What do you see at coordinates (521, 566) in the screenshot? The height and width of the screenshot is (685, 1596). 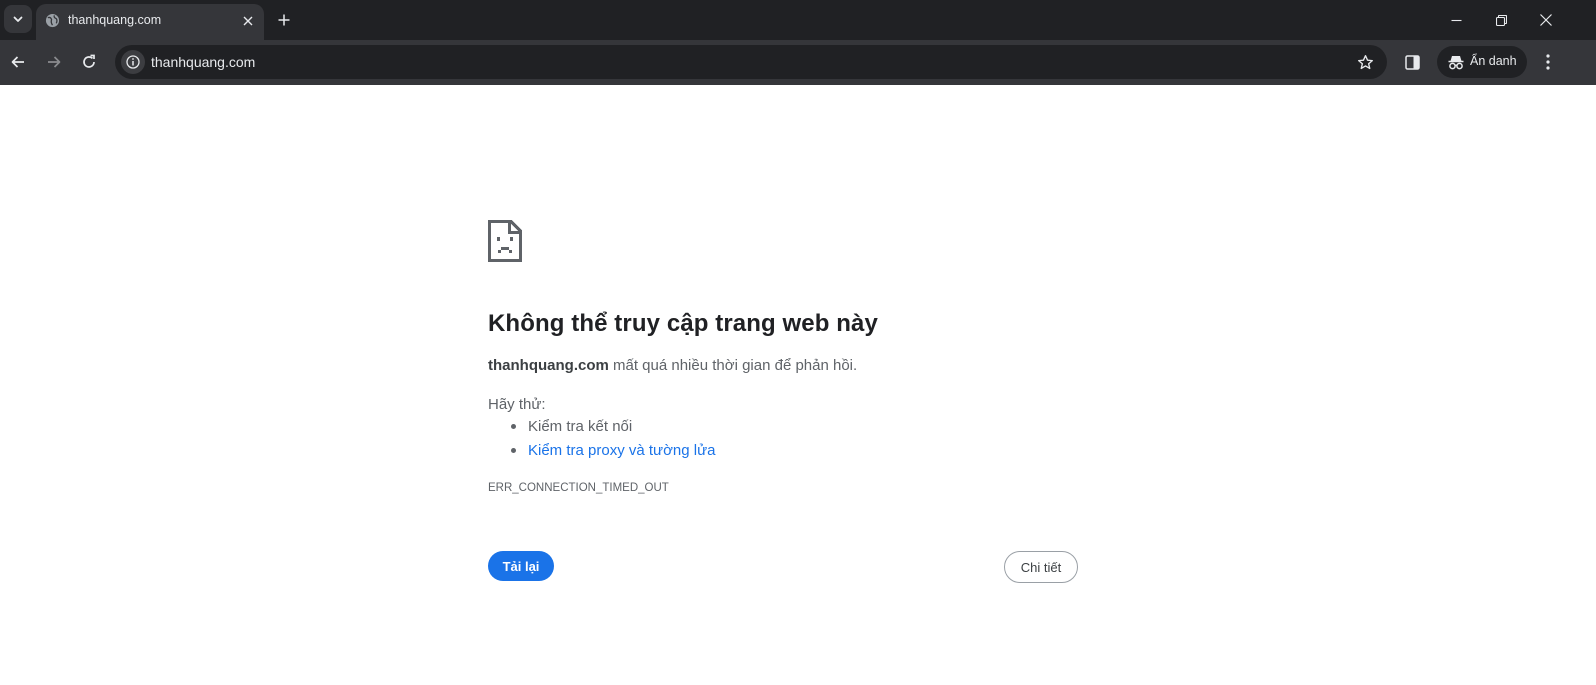 I see `reload-page-button: Tải lại` at bounding box center [521, 566].